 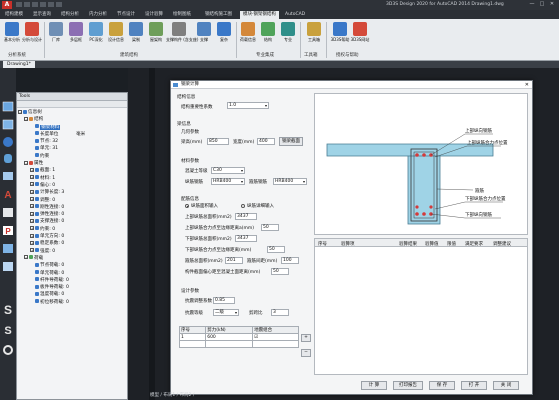 What do you see at coordinates (290, 181) in the screenshot?
I see `stirrup-steel-select: HRB400` at bounding box center [290, 181].